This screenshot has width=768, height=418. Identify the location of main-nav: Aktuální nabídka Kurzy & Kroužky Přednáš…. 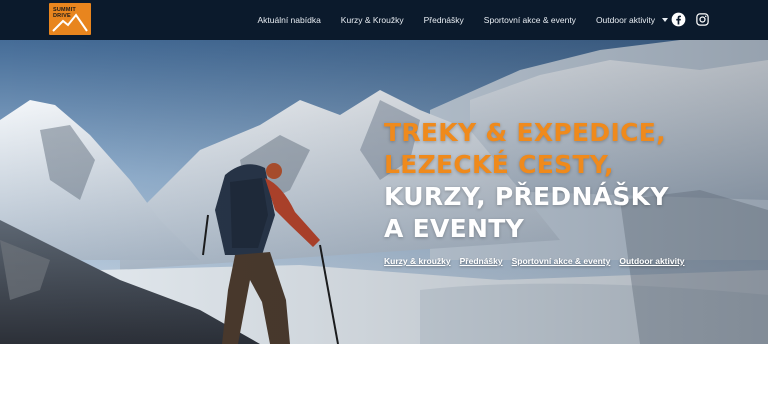
(452, 20).